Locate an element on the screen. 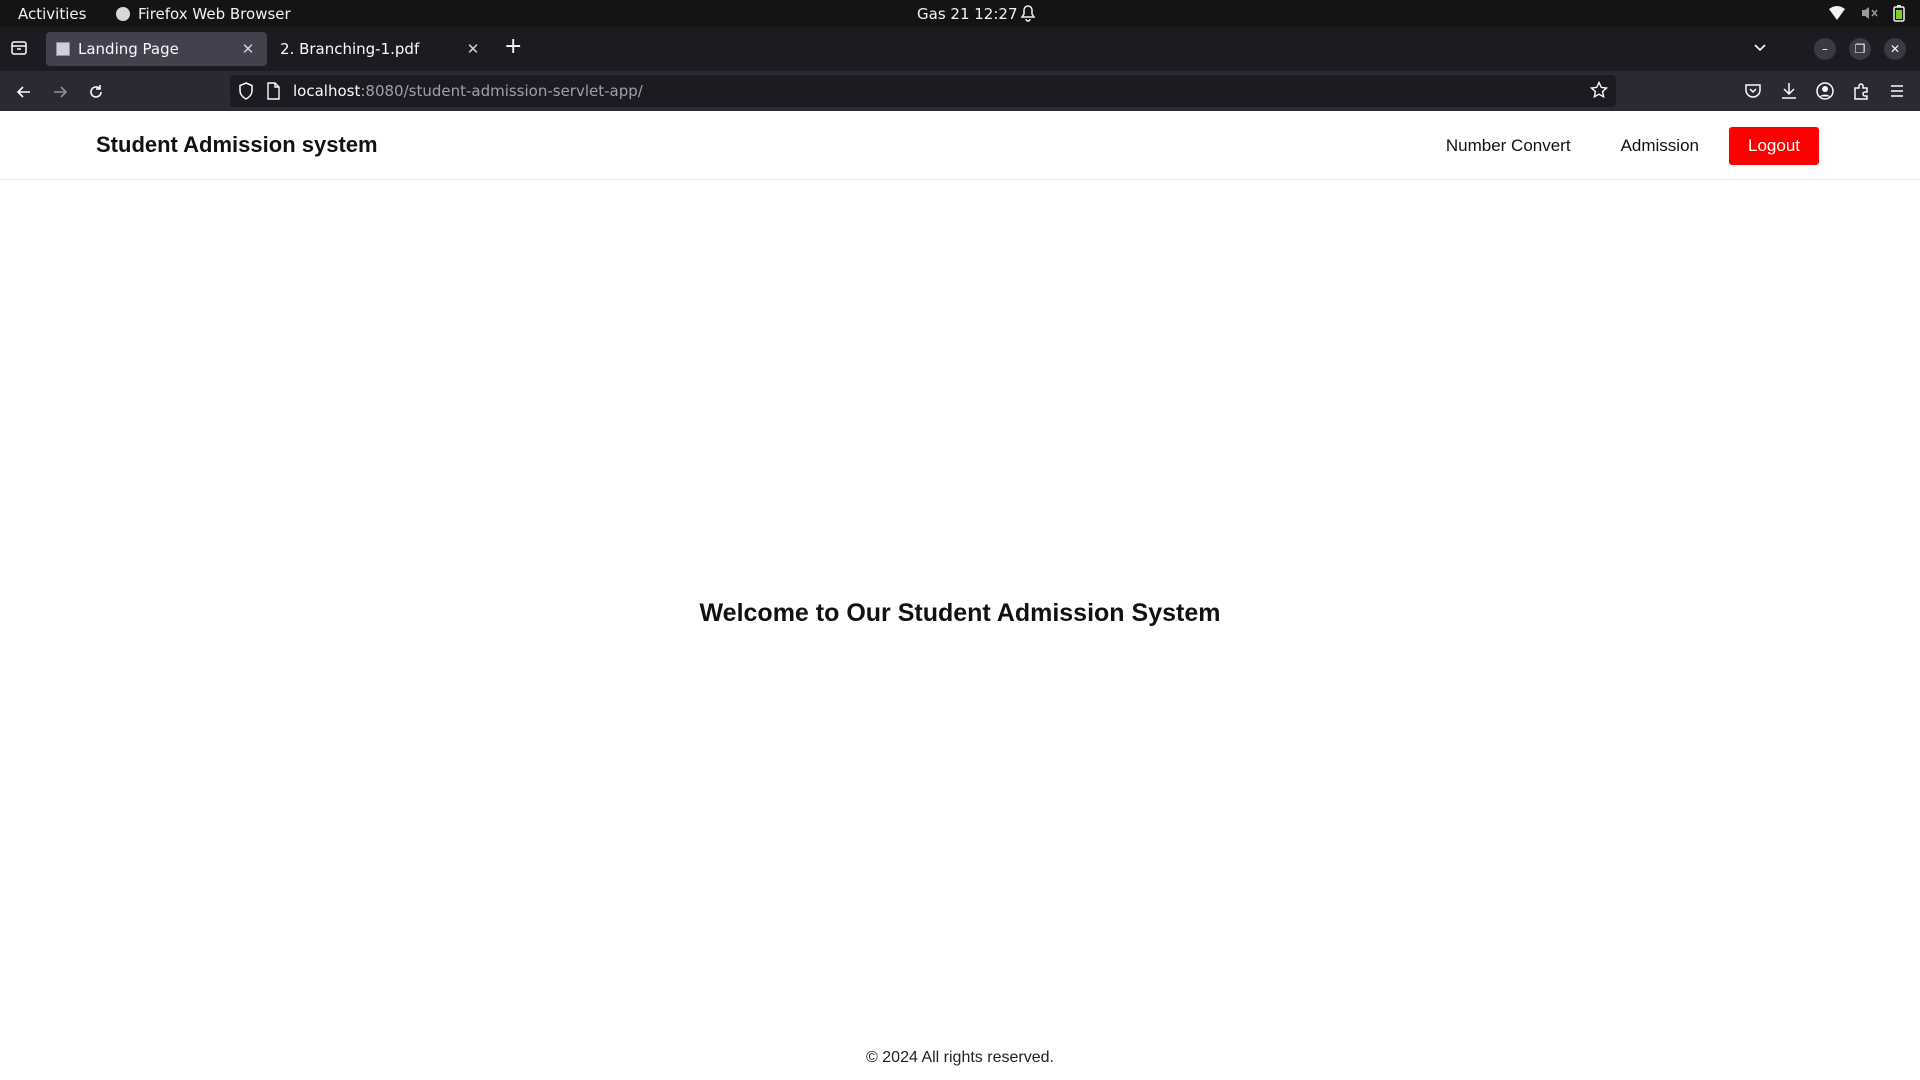 This screenshot has width=1920, height=1080. site-footer: © 2024 All rights reserved. is located at coordinates (960, 1057).